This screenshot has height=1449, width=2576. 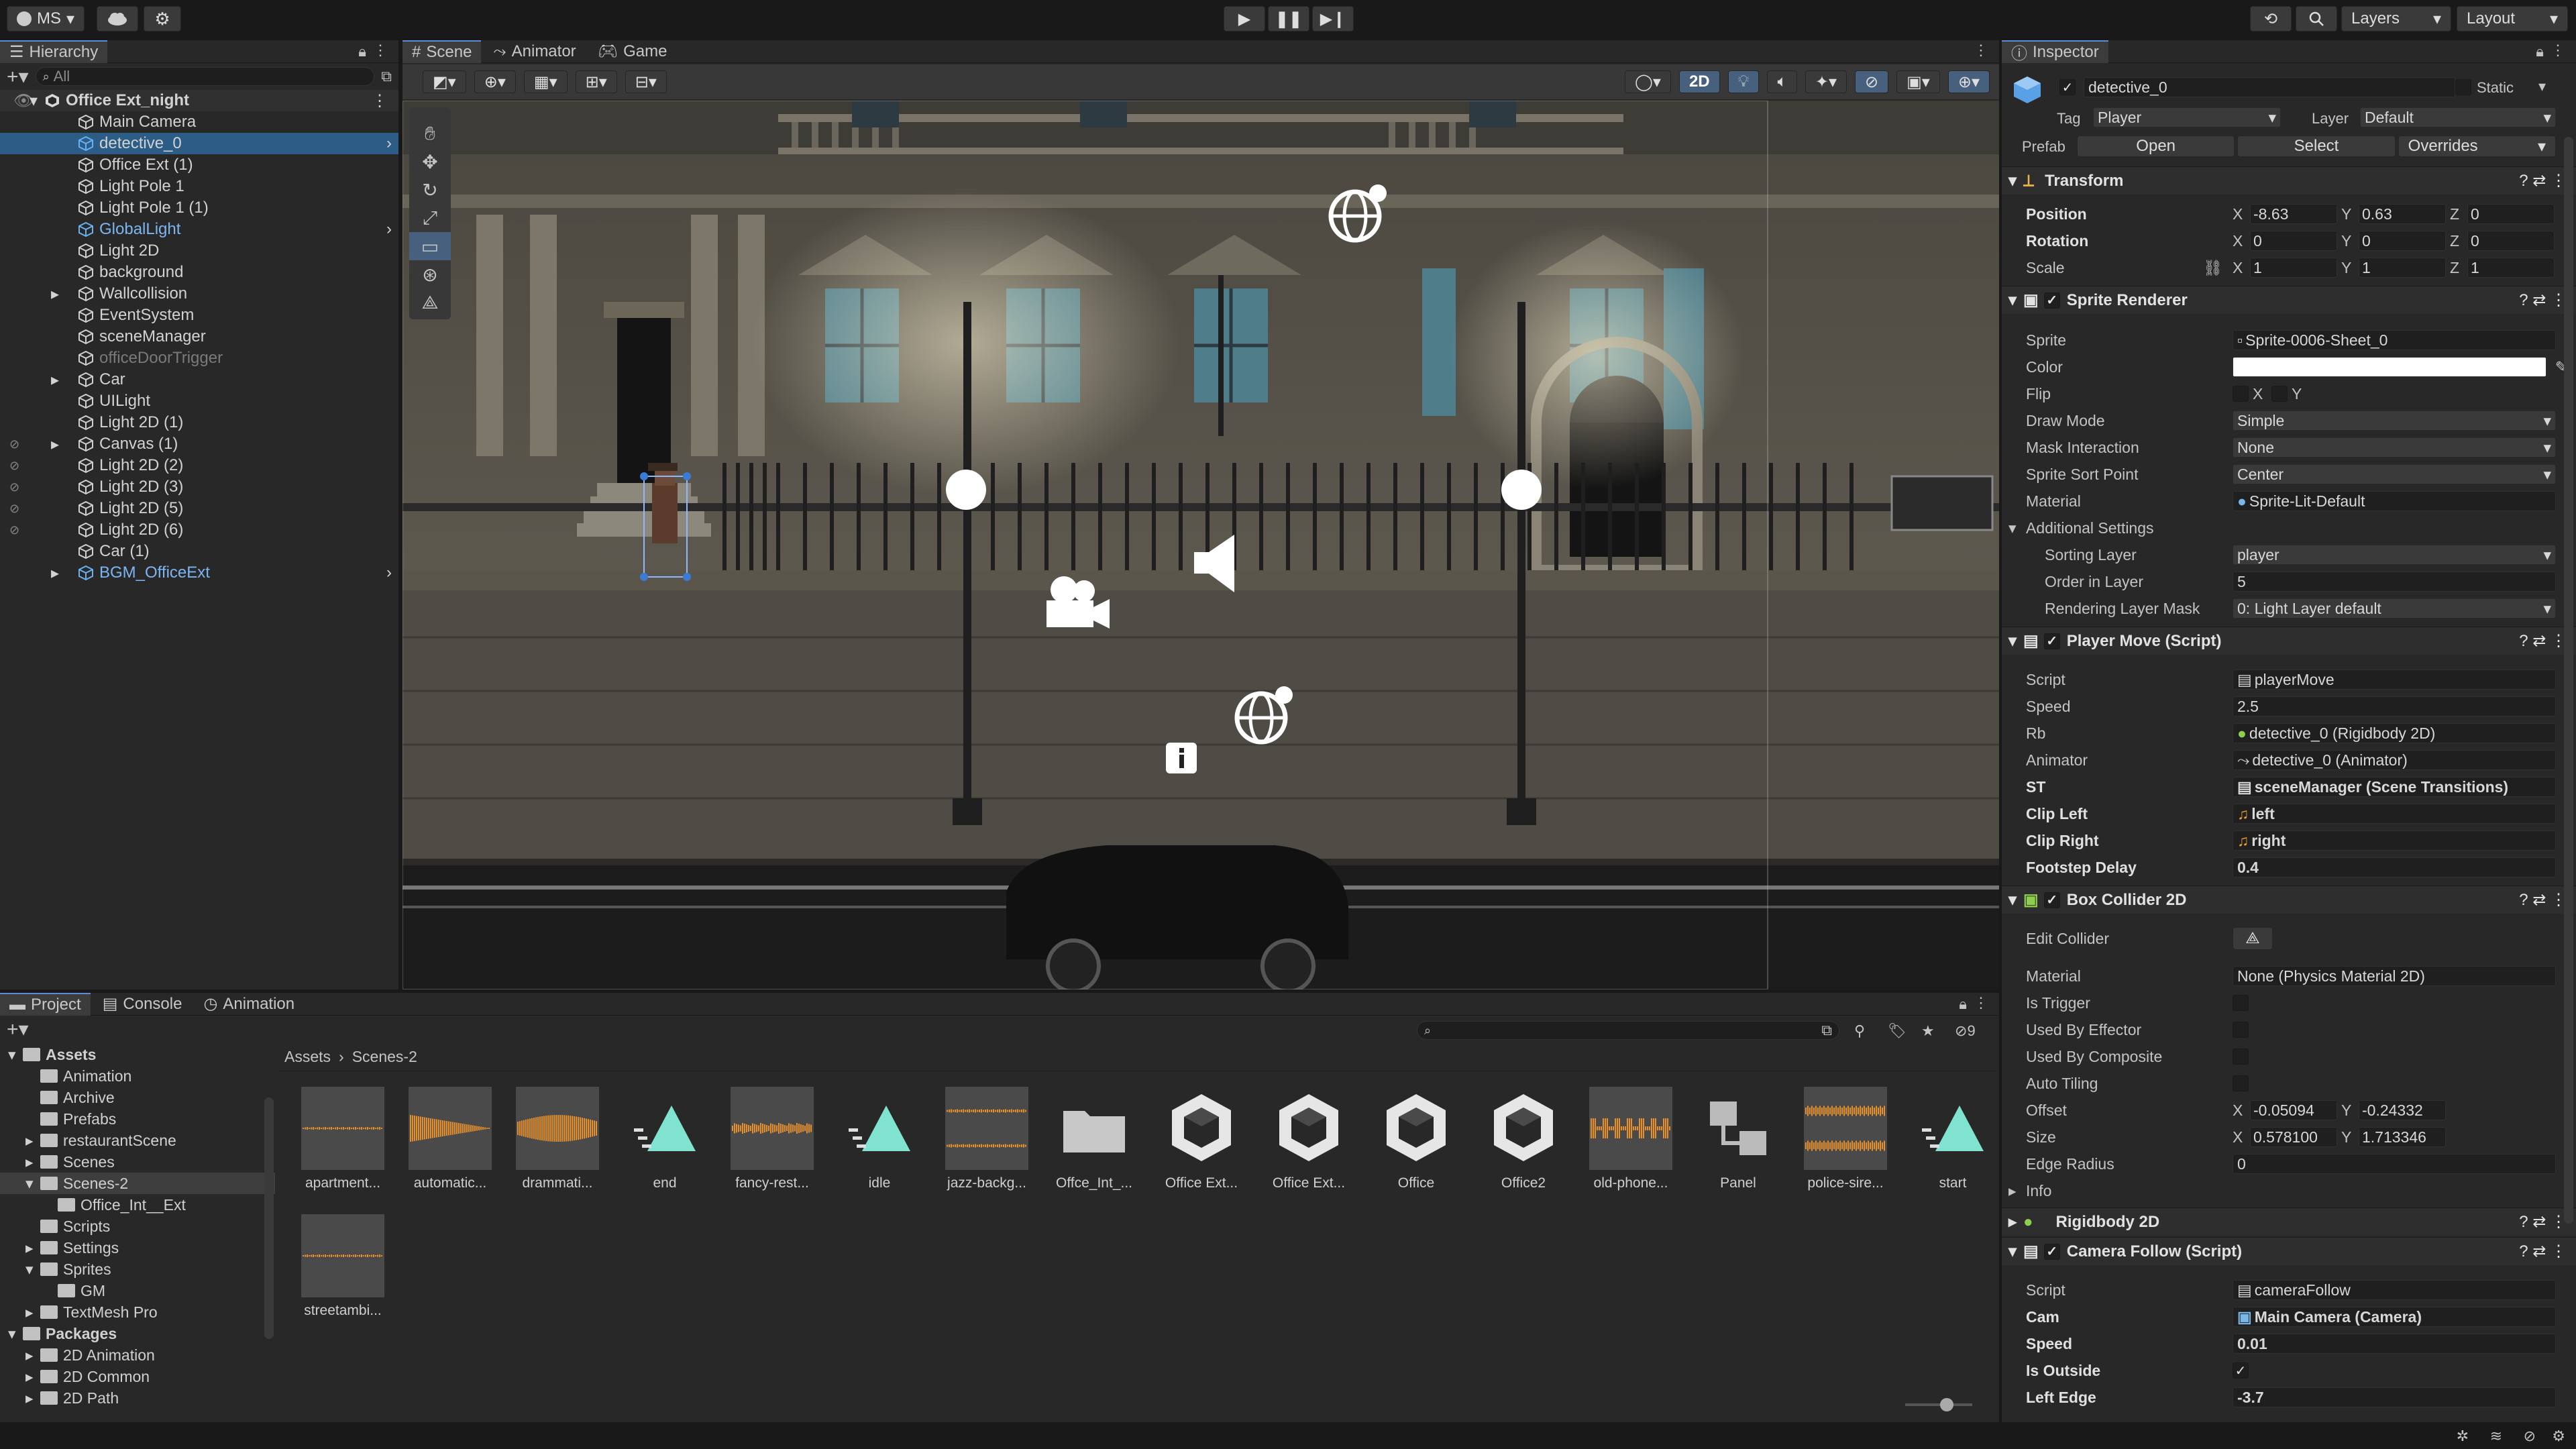 I want to click on chevron-right-icon: ›, so click(x=389, y=229).